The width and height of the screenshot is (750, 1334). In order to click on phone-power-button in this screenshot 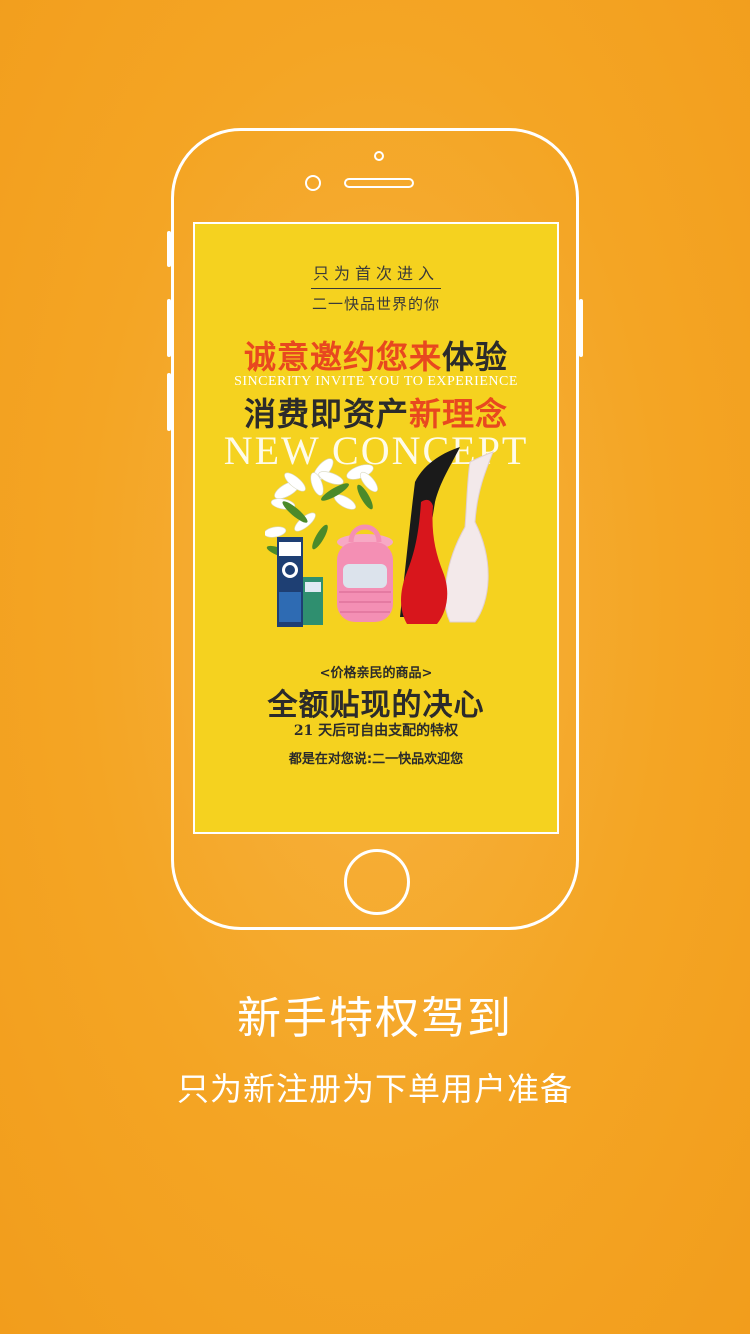, I will do `click(581, 328)`.